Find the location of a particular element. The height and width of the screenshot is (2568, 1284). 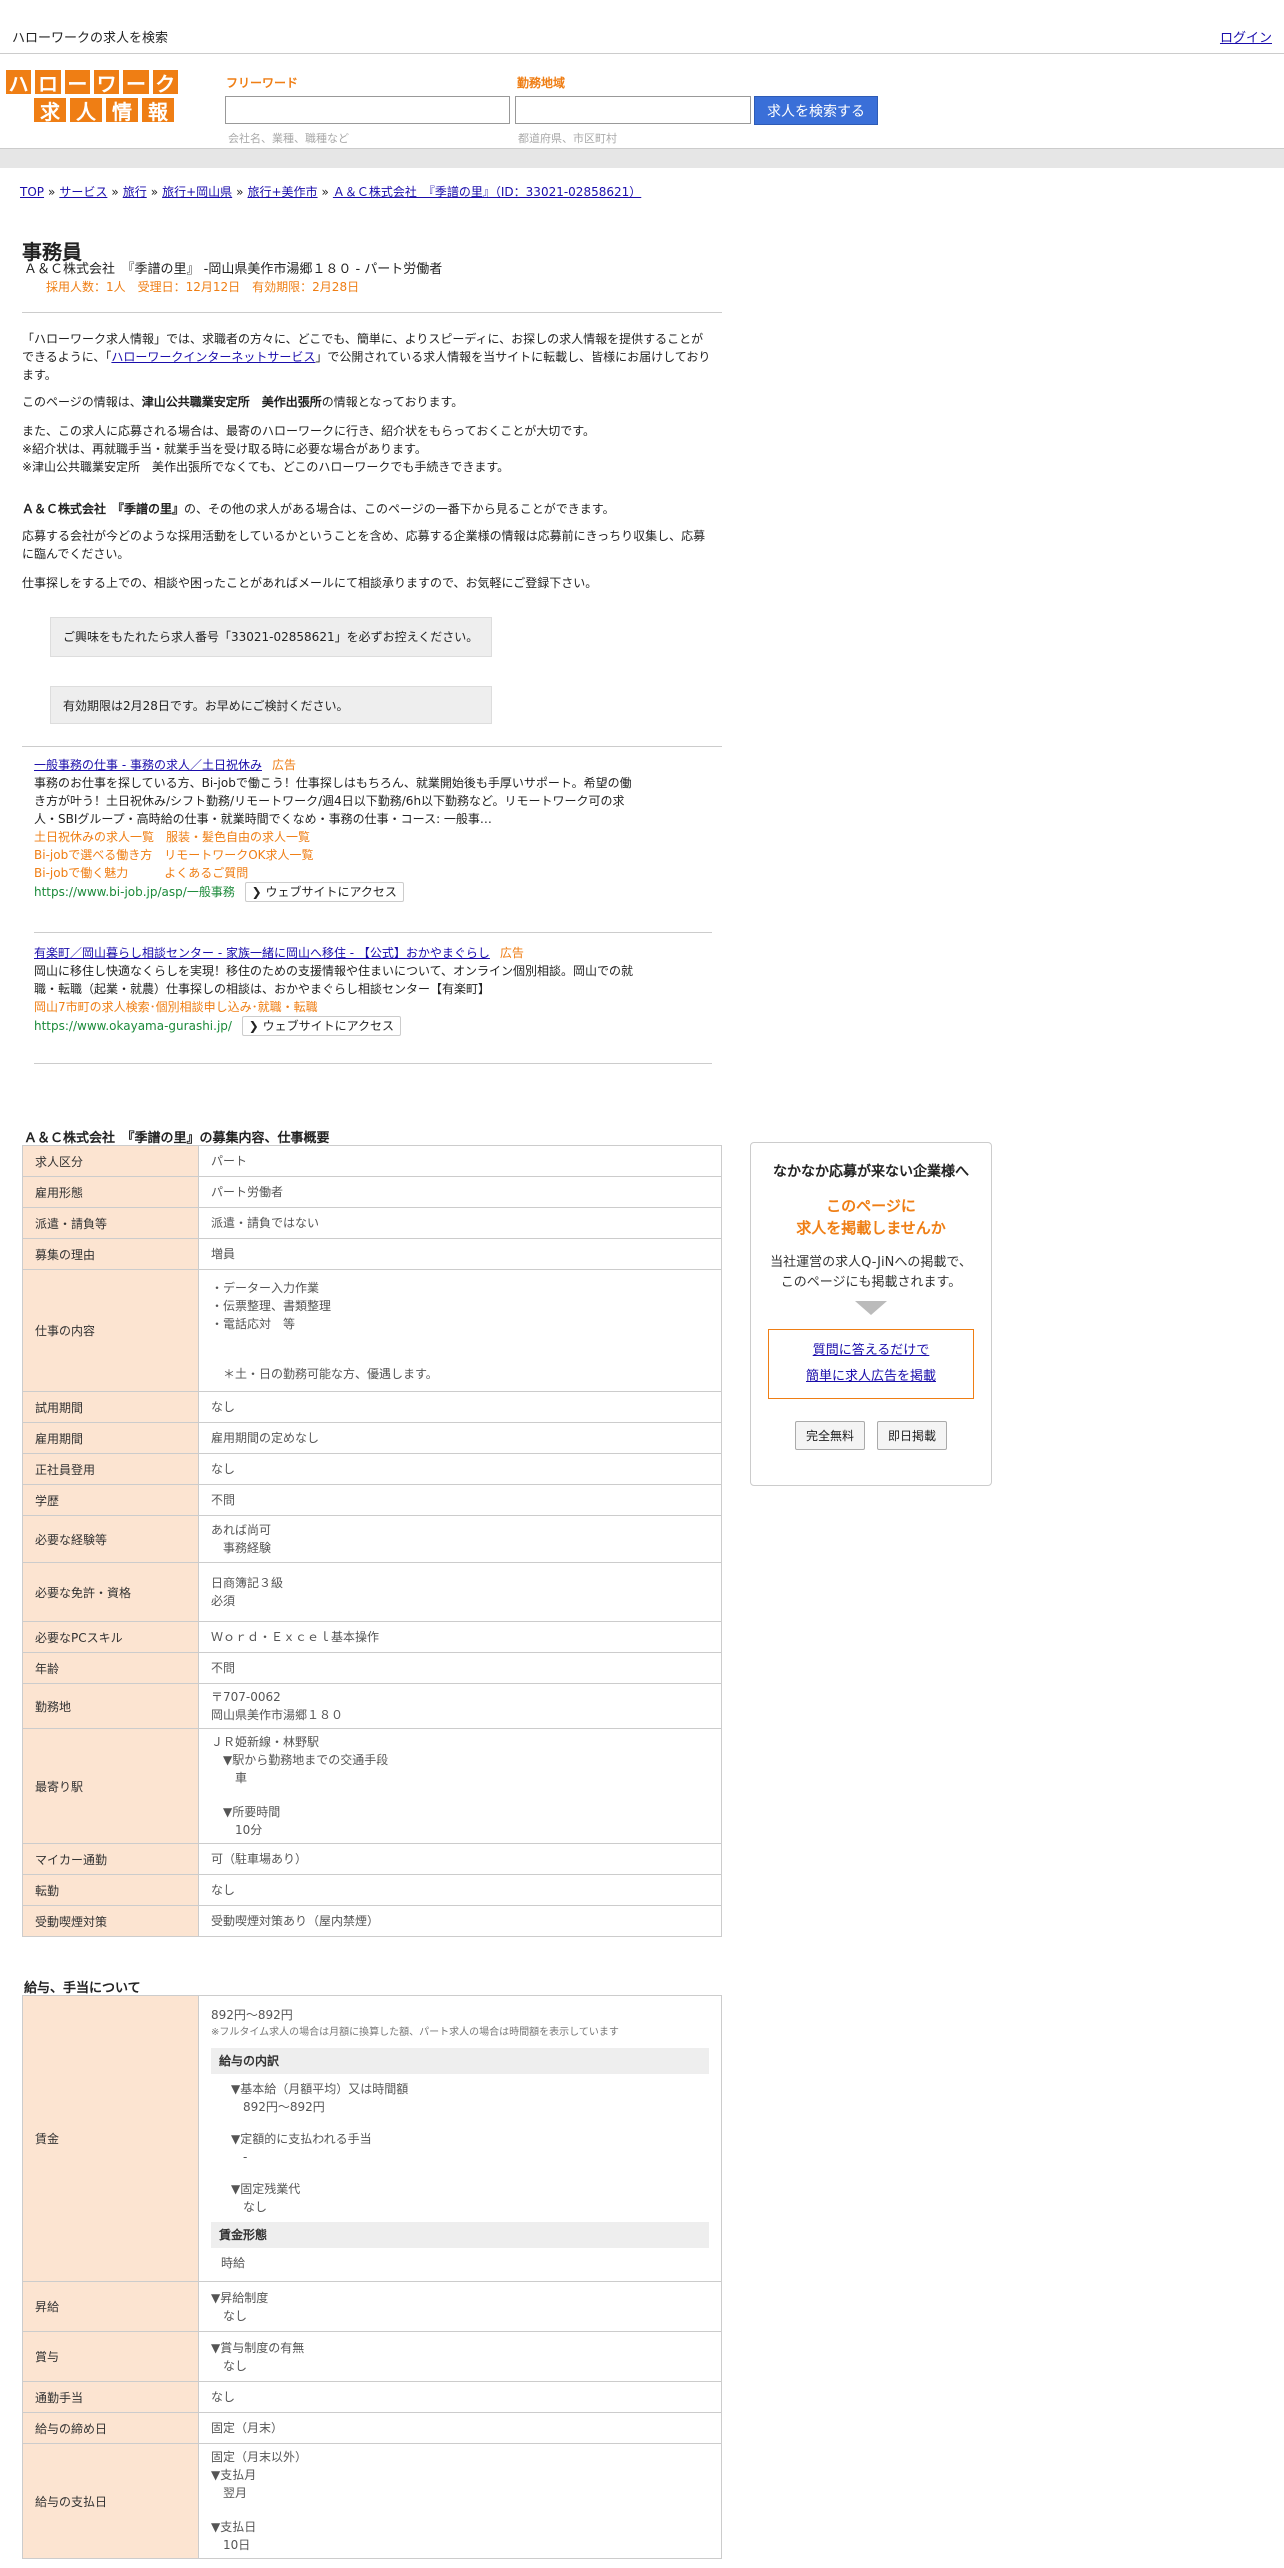

table-row: 必要な経験等 あれば尚可 事務経験 is located at coordinates (372, 1539).